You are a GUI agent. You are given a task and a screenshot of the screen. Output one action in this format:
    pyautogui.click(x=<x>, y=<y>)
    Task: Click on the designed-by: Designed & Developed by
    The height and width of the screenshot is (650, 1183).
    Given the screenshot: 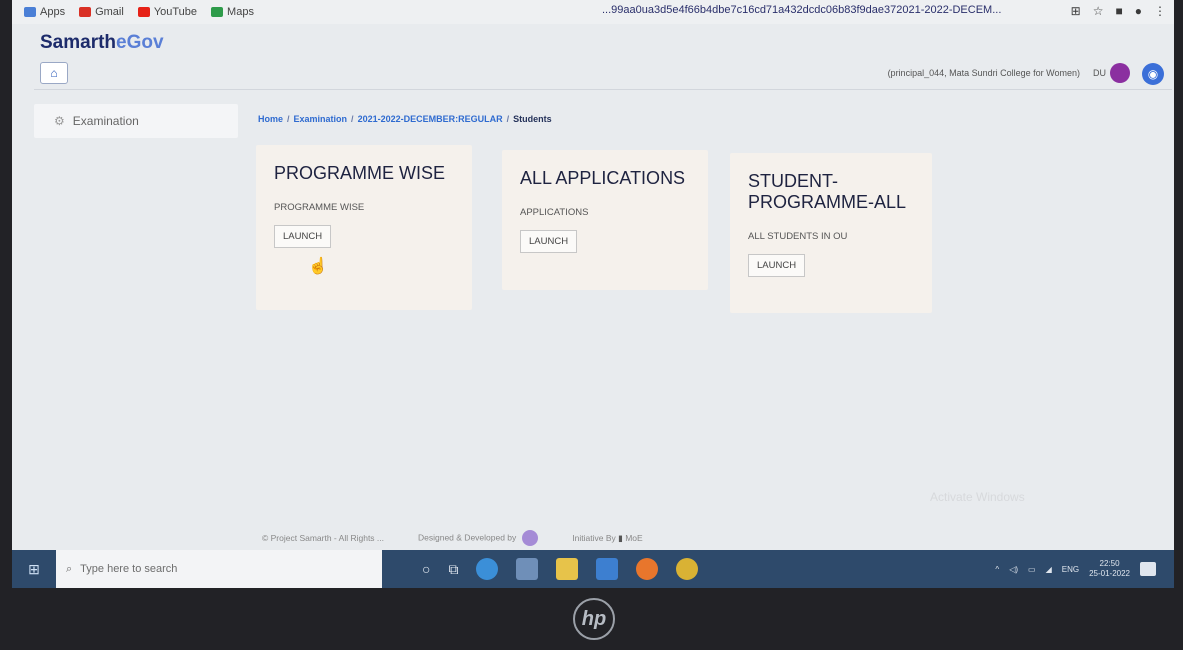 What is the action you would take?
    pyautogui.click(x=478, y=538)
    